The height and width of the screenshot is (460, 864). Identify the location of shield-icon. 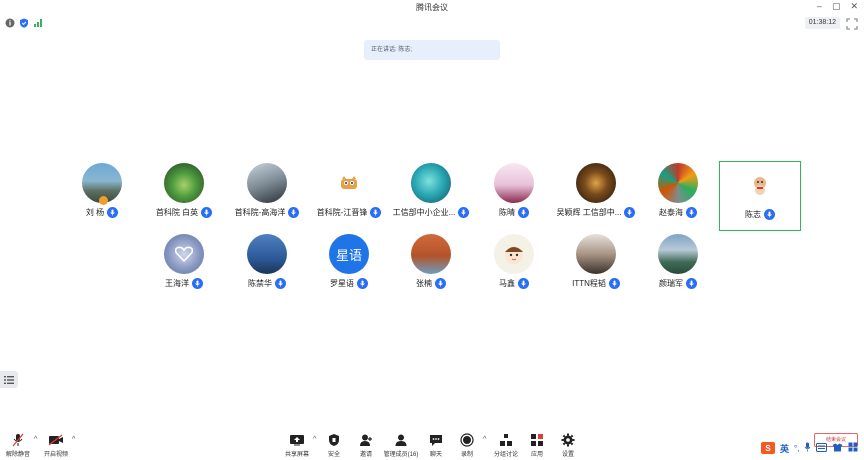
(24, 23).